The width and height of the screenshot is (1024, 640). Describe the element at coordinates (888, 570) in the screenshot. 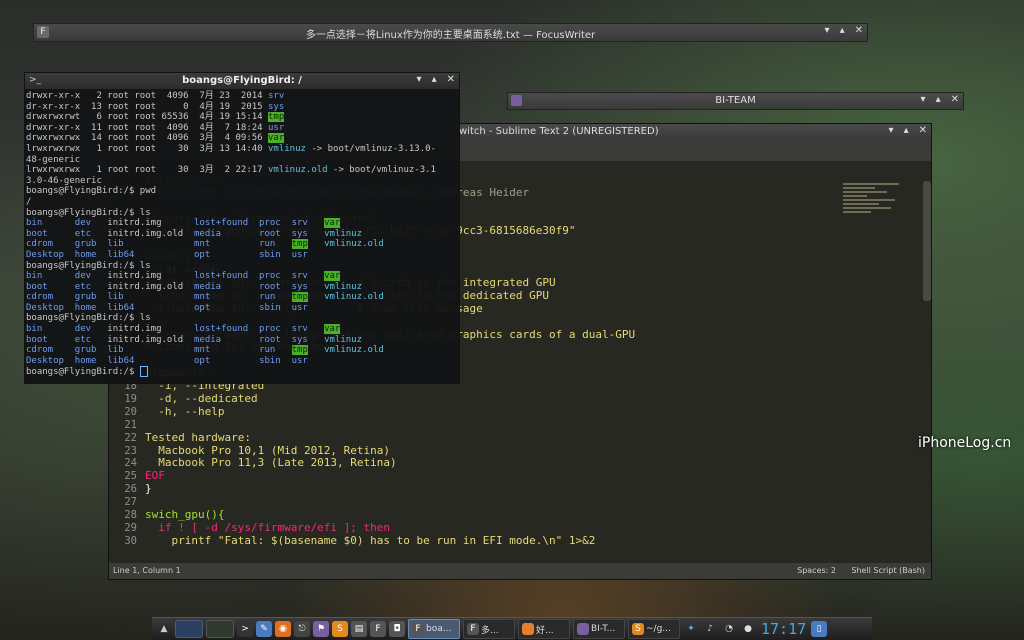

I see `syntax-mode: Shell Script (Bash)` at that location.